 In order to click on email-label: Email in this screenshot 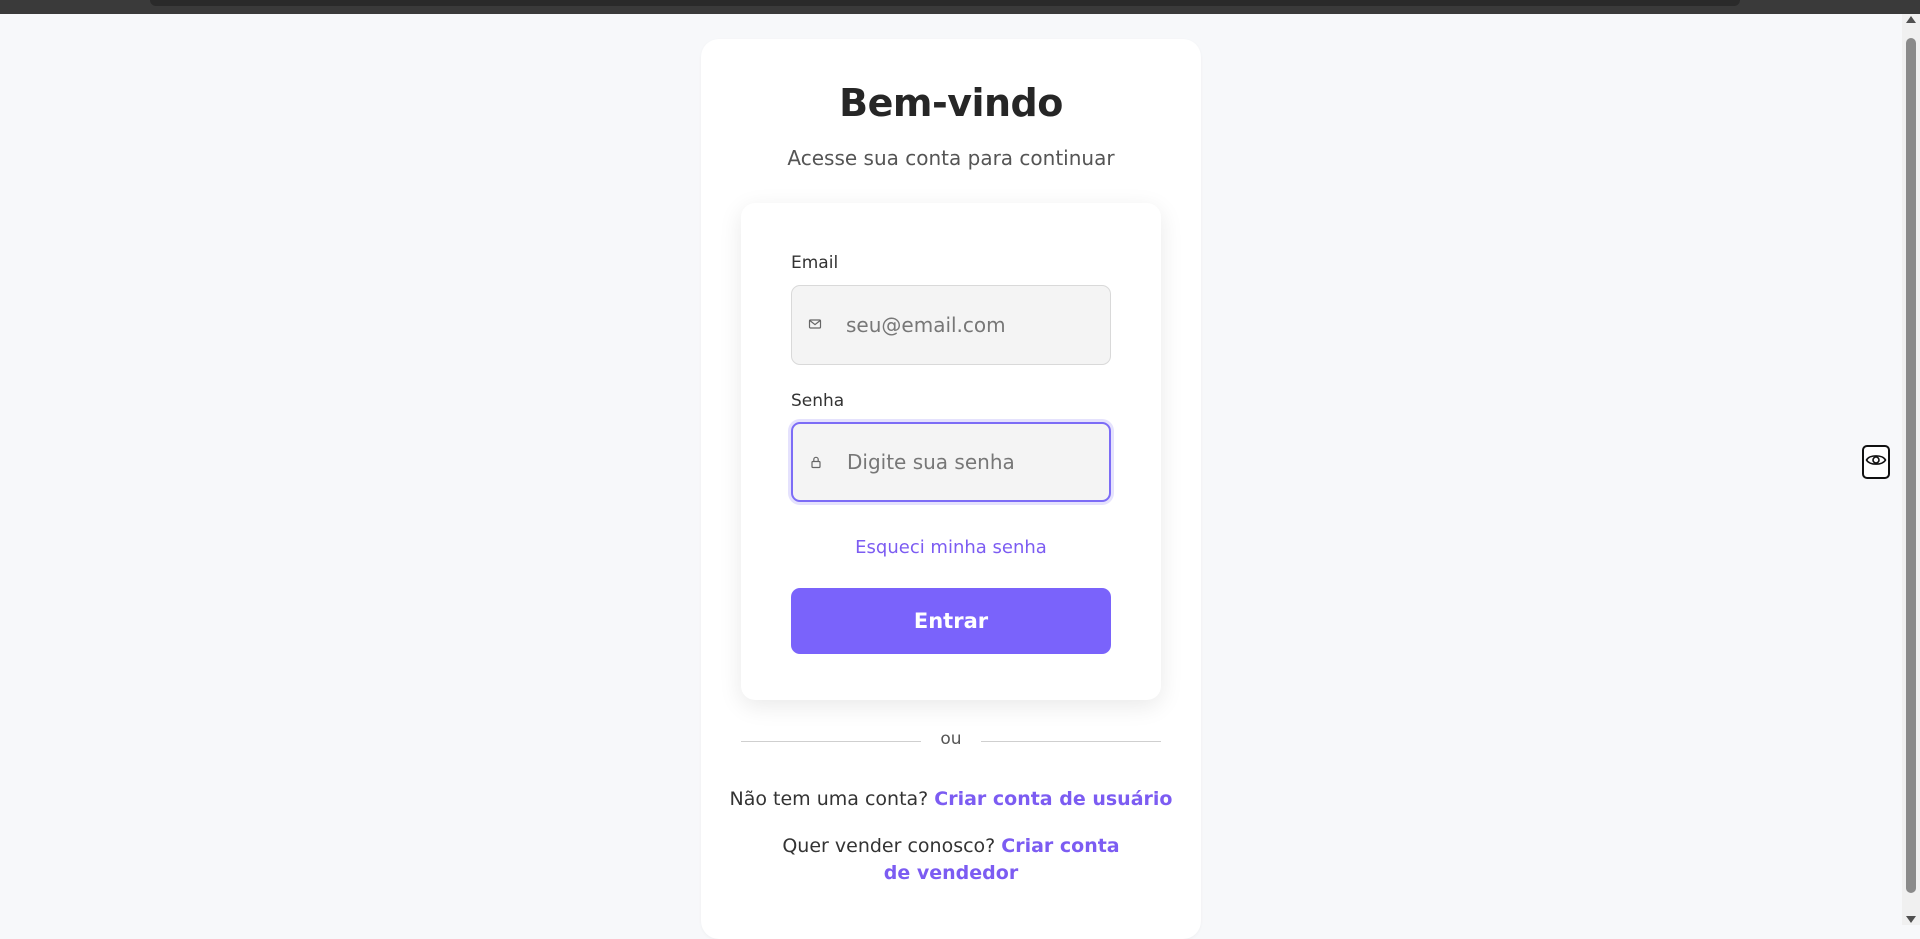, I will do `click(815, 263)`.